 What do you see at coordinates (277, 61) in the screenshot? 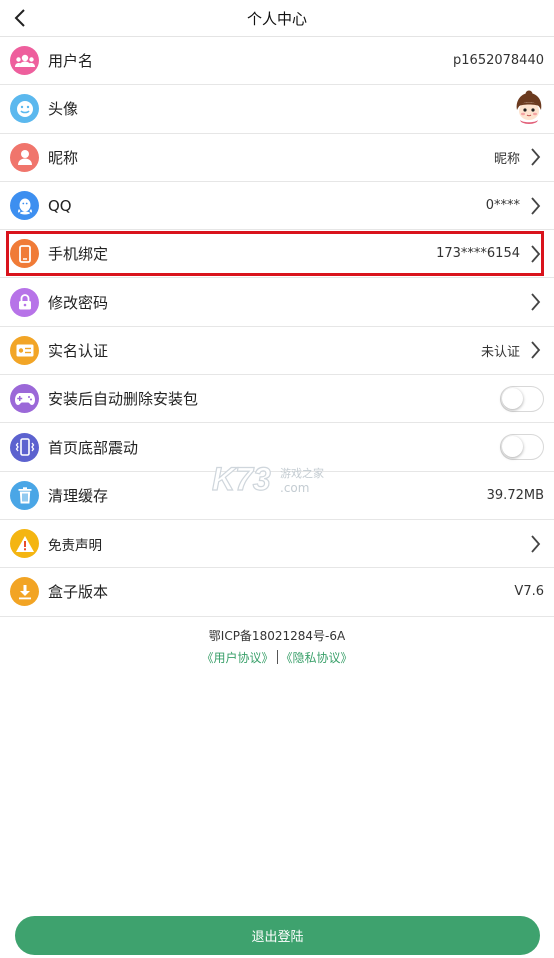
I see `row-username: 用户名 p1652078440` at bounding box center [277, 61].